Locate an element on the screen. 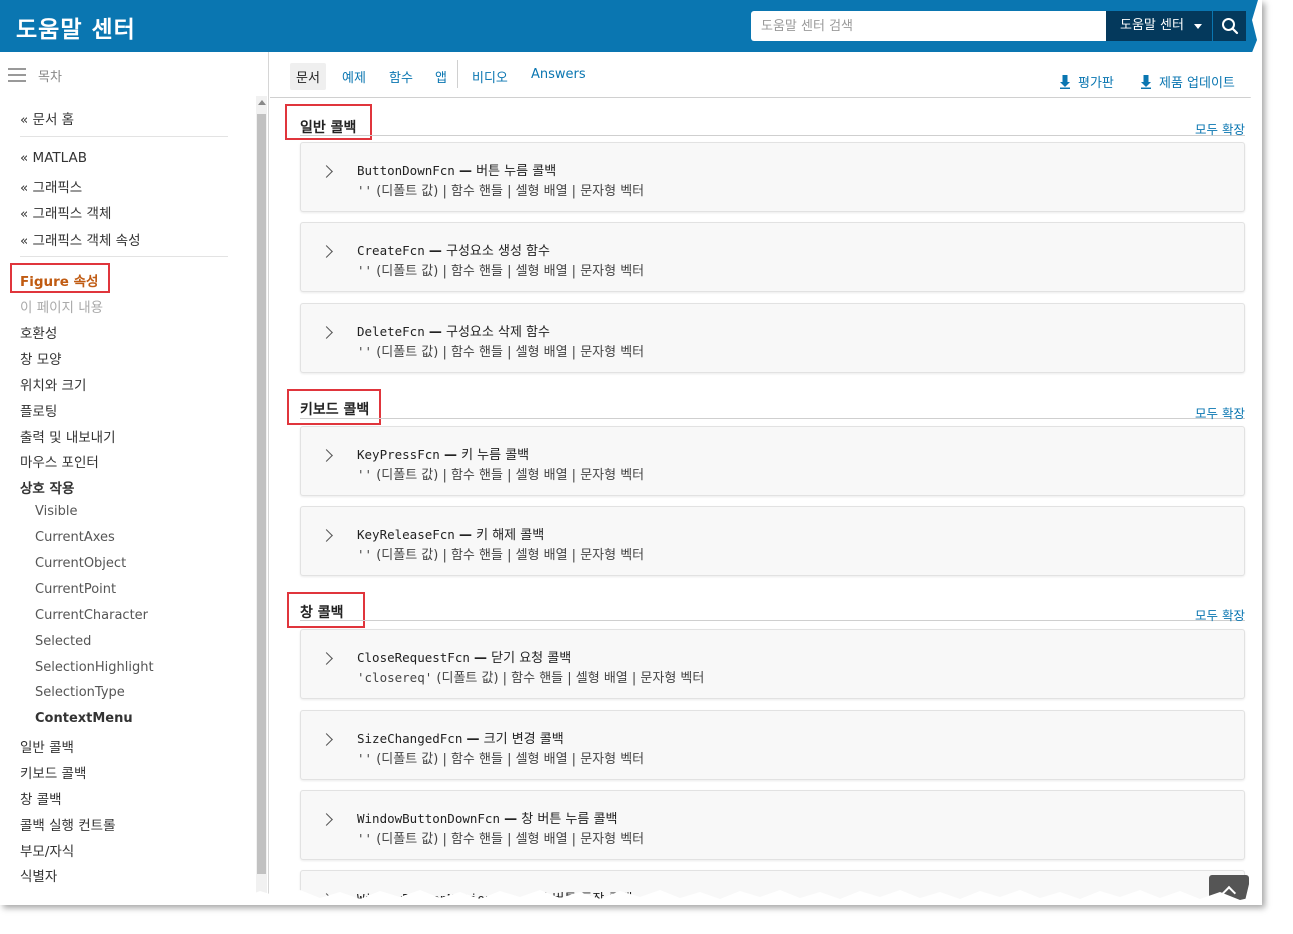 The width and height of the screenshot is (1293, 934). sidebar-item-plotting: 플로팅 is located at coordinates (38, 410).